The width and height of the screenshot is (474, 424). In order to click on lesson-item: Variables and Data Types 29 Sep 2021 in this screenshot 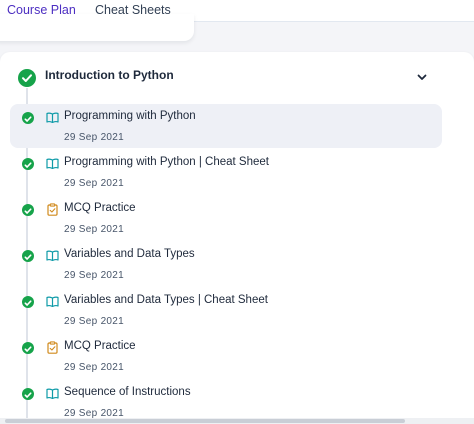, I will do `click(226, 264)`.